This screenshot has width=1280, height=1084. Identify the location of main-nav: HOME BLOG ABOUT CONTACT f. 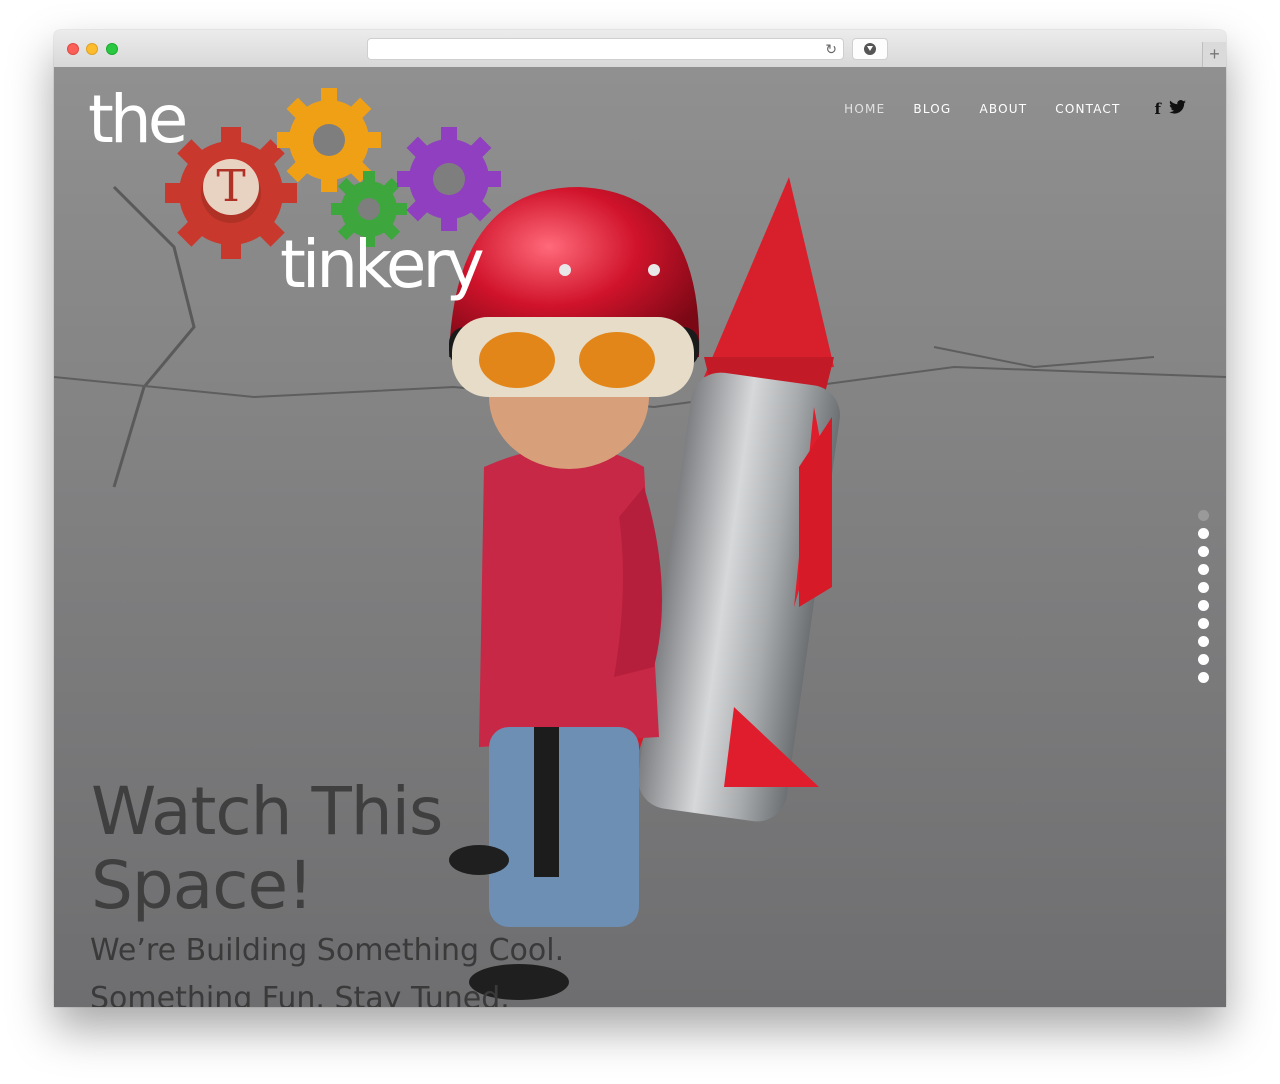
(1001, 109).